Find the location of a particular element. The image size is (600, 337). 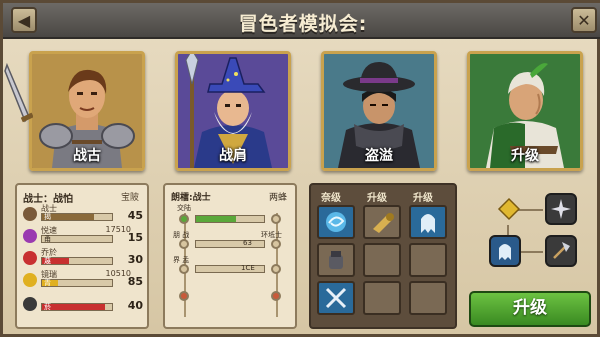

stat-bar-tag: 青 is located at coordinates (47, 283).